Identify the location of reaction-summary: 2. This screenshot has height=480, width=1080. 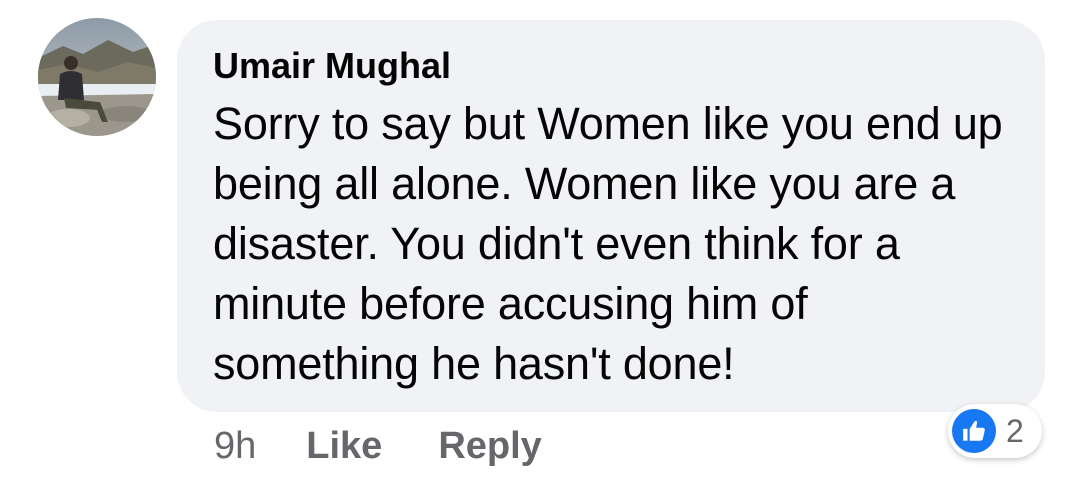
(995, 431).